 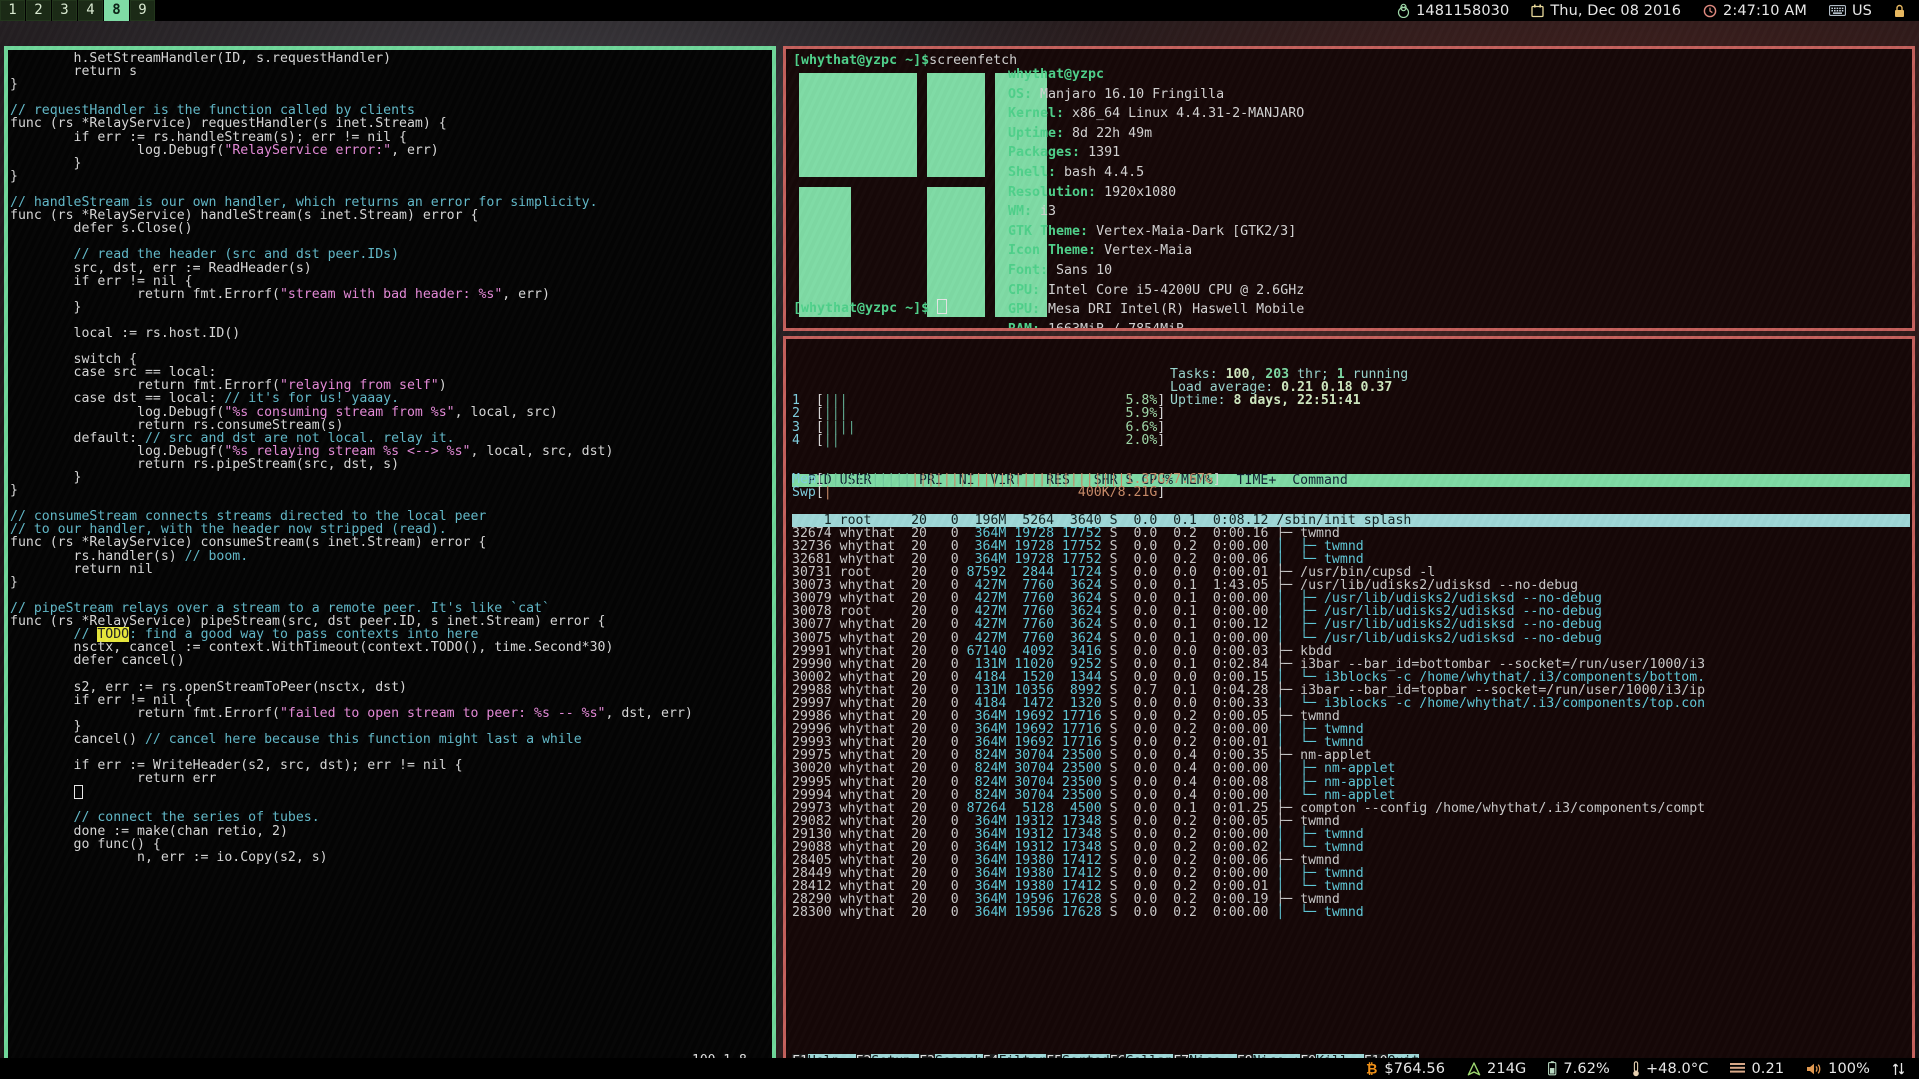 I want to click on workspace-button-1: 1, so click(x=12, y=10).